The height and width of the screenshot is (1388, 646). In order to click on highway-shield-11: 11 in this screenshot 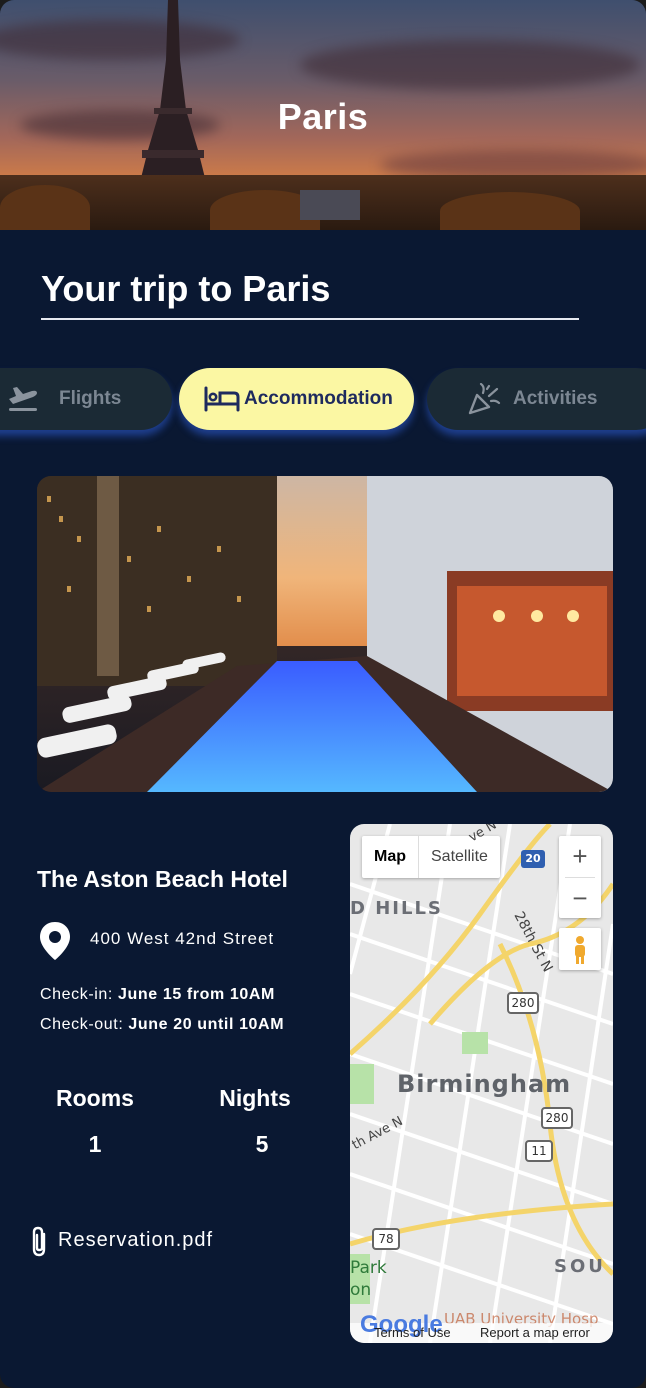, I will do `click(539, 1151)`.